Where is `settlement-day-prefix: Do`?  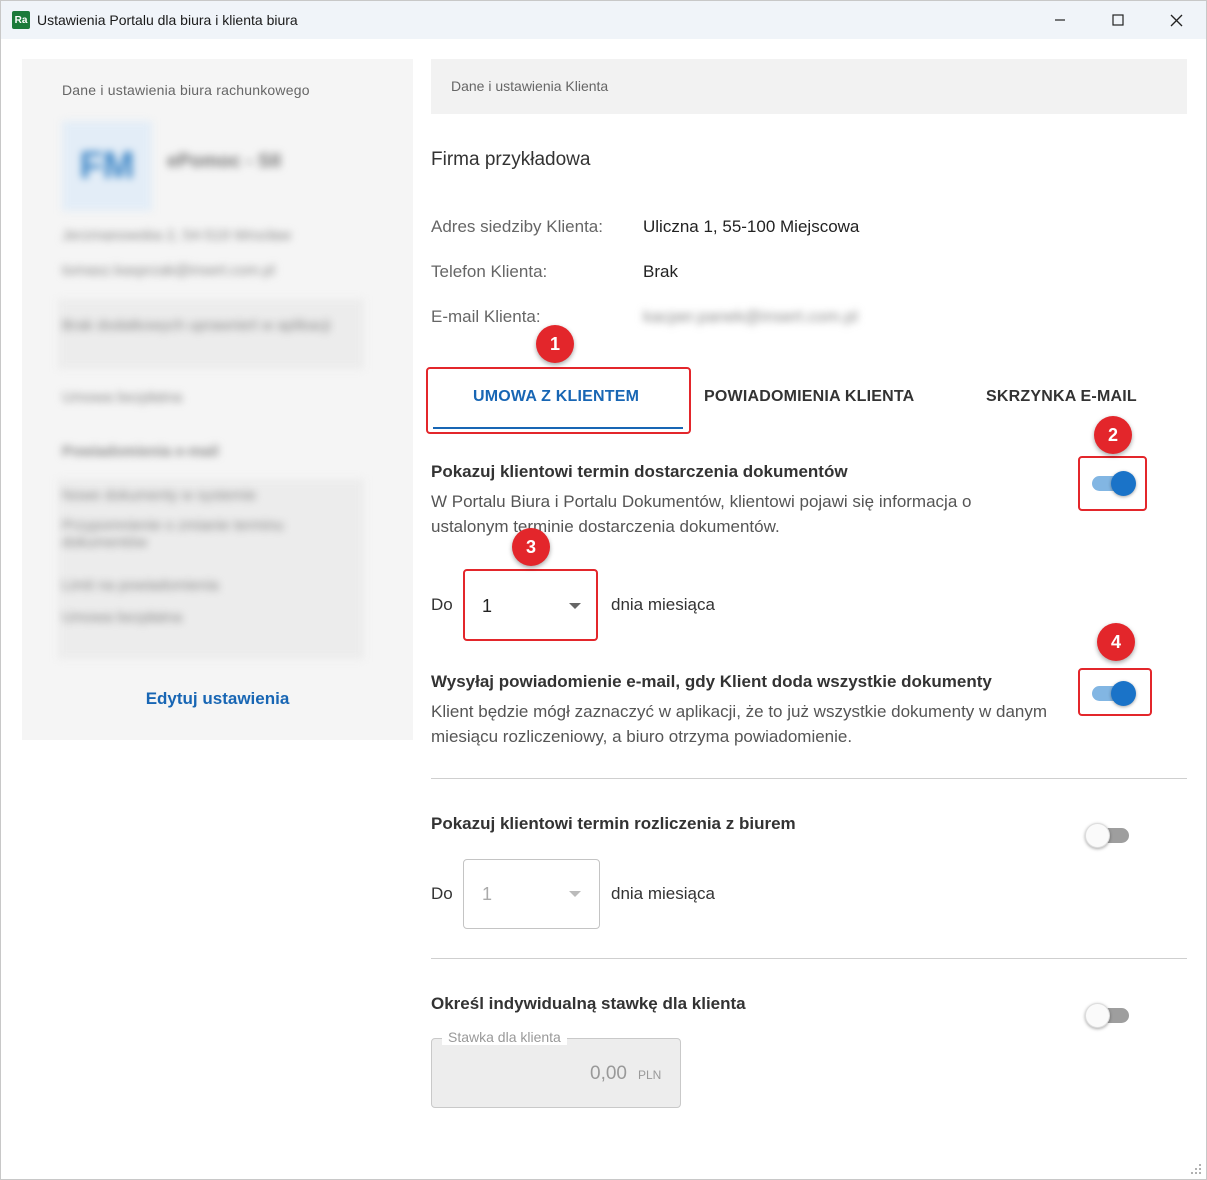
settlement-day-prefix: Do is located at coordinates (442, 893).